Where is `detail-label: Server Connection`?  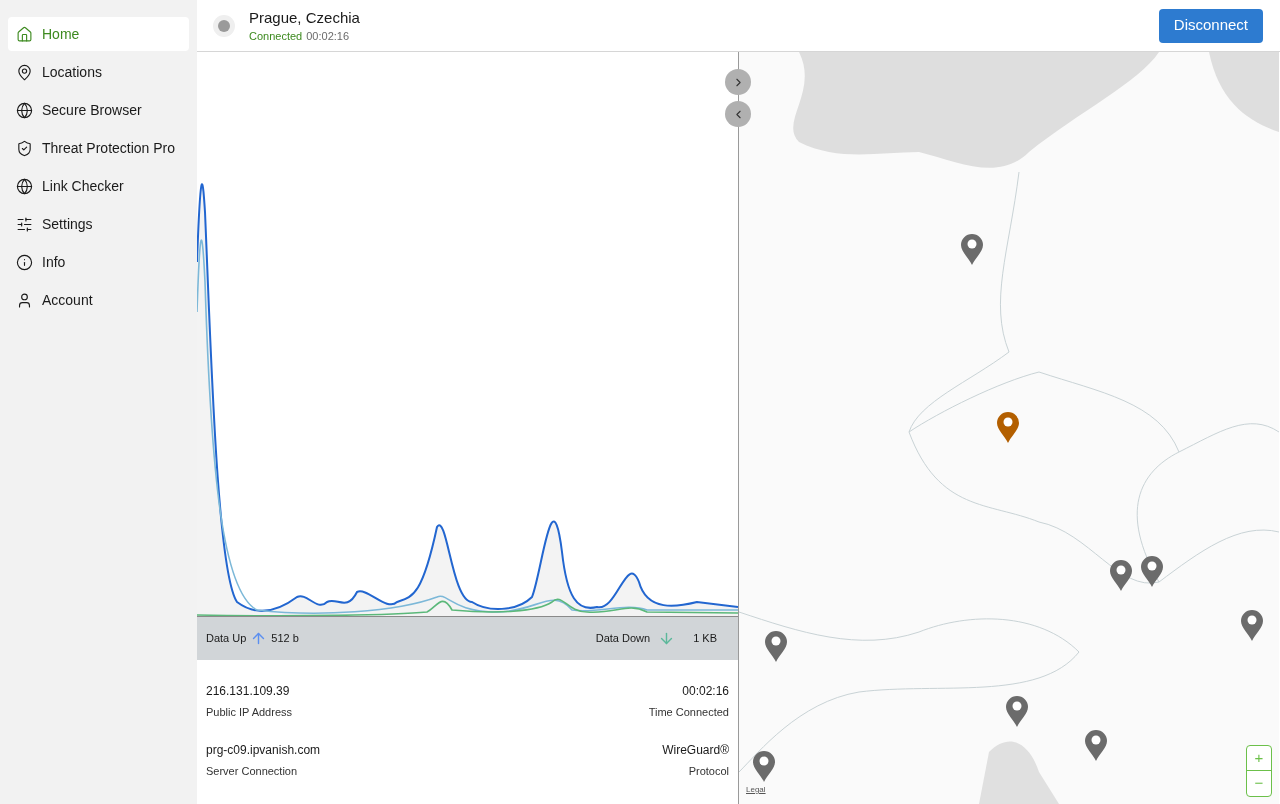
detail-label: Server Connection is located at coordinates (252, 771).